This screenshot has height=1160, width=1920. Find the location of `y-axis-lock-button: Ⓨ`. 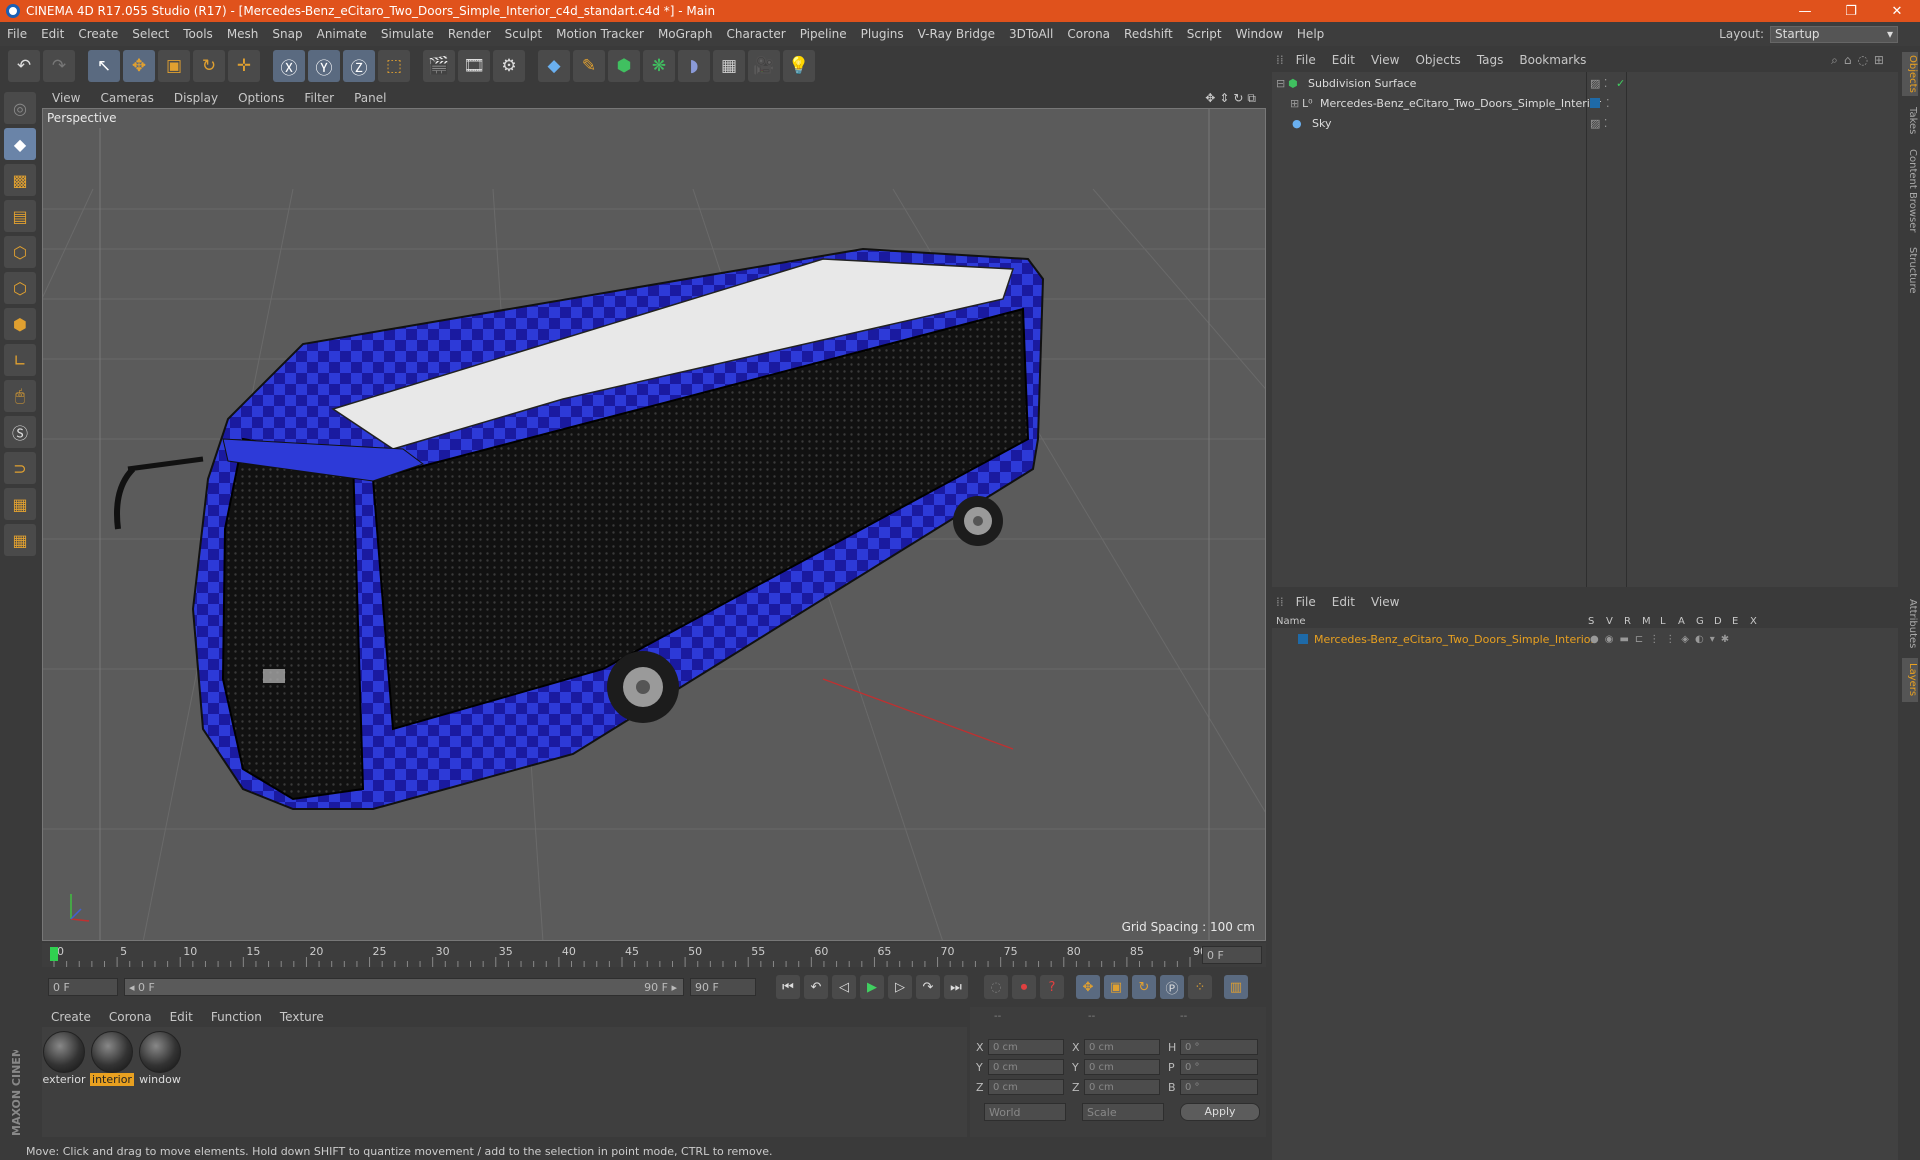

y-axis-lock-button: Ⓨ is located at coordinates (324, 66).